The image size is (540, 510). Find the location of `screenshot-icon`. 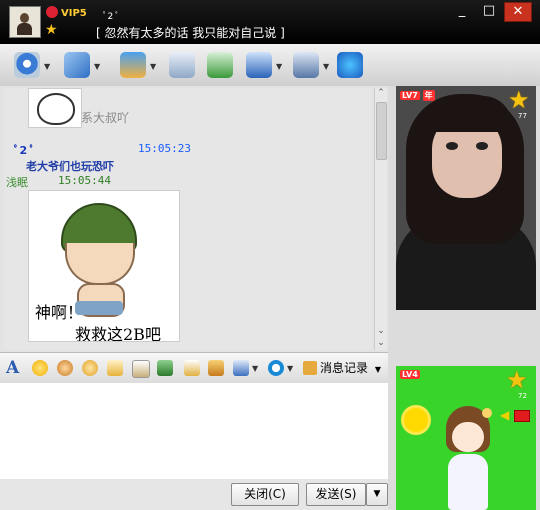

screenshot-icon is located at coordinates (241, 368).